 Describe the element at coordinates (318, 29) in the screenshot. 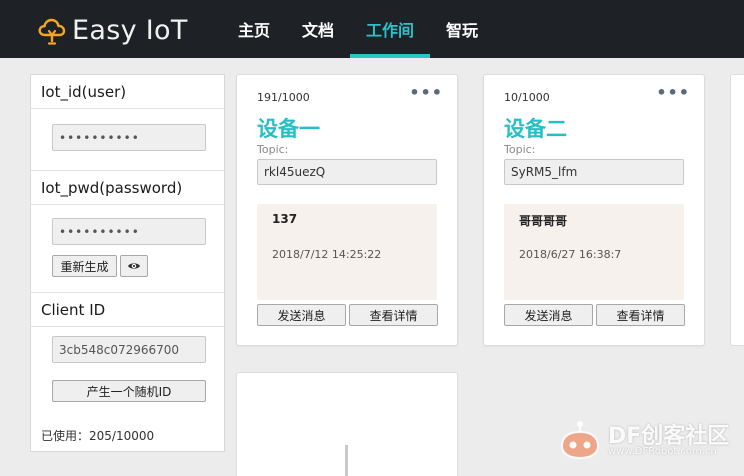

I see `nav-item-docs: 文档` at that location.